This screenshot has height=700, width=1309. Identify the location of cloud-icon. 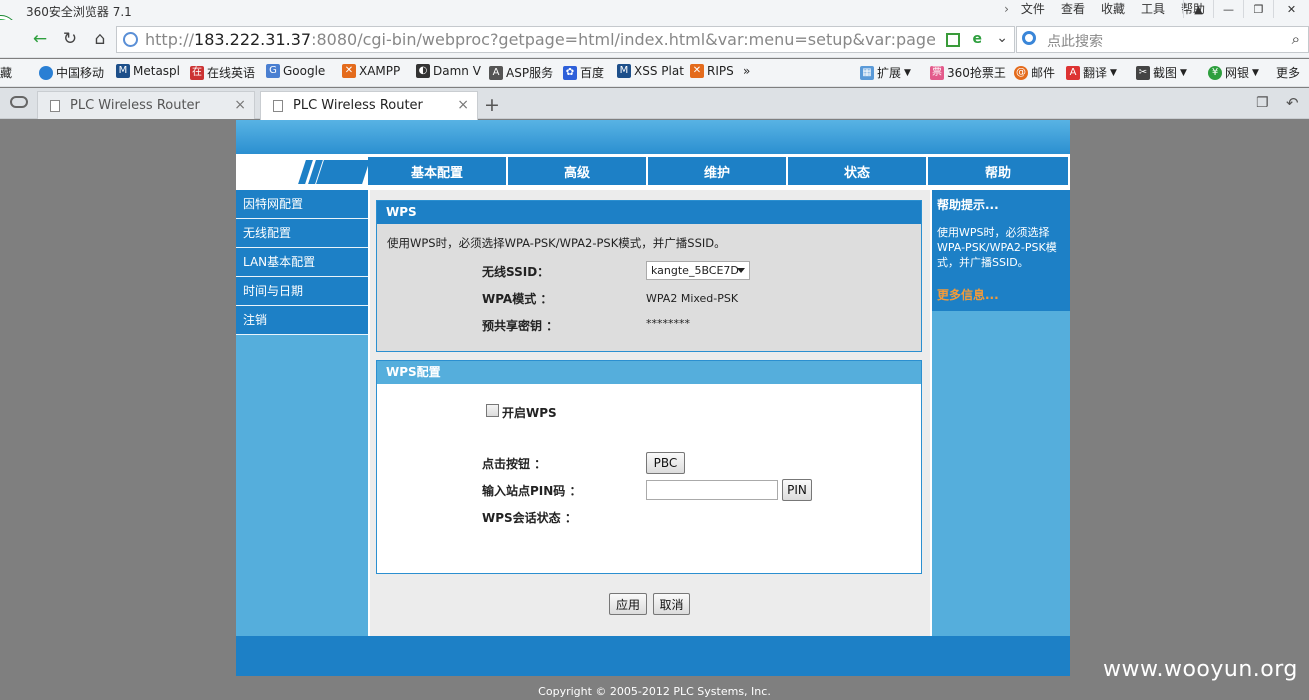
(19, 102).